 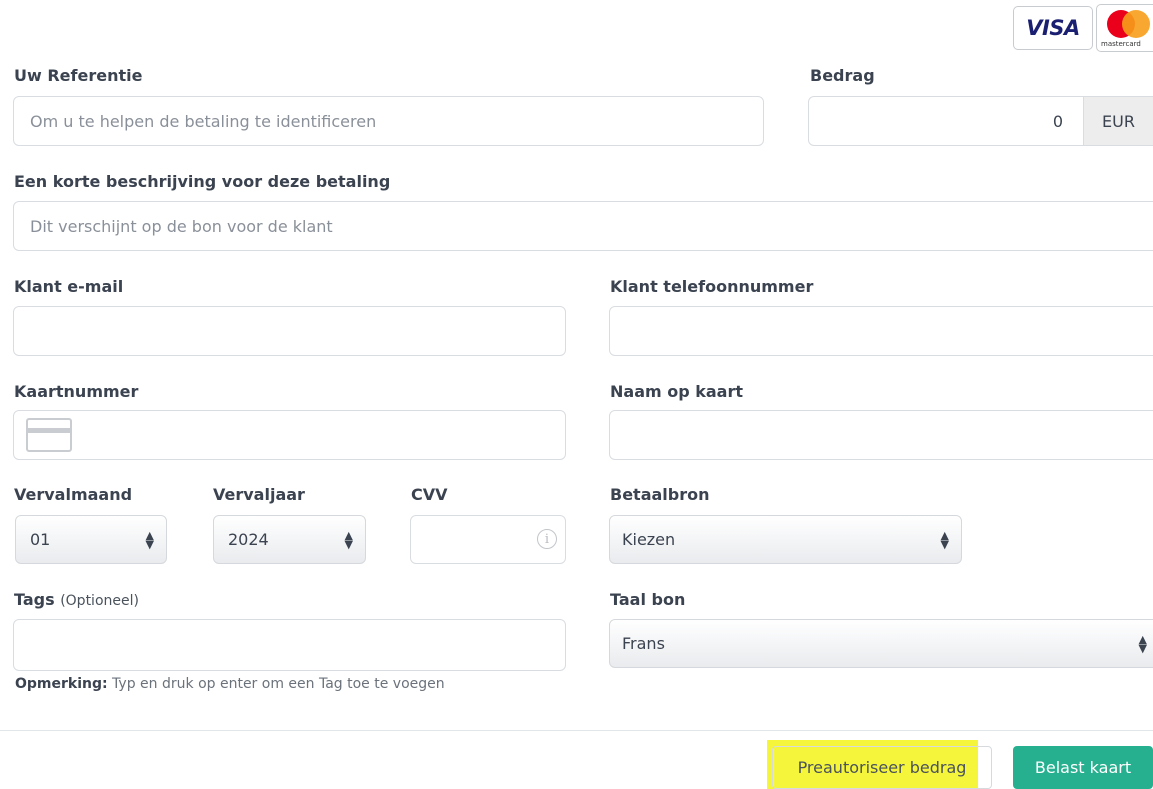 What do you see at coordinates (34, 599) in the screenshot?
I see `tags-label-text: Tags` at bounding box center [34, 599].